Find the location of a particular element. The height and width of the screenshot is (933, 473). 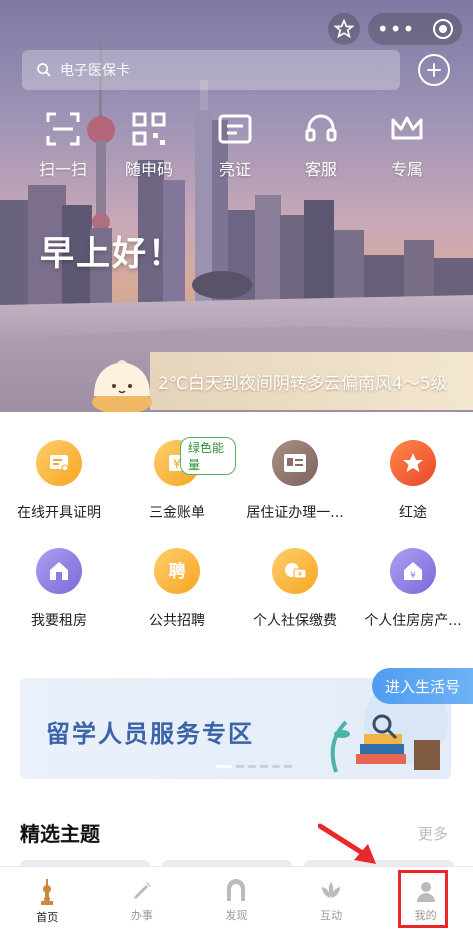

service-online-certificate: 在线开具证明 is located at coordinates (59, 494).